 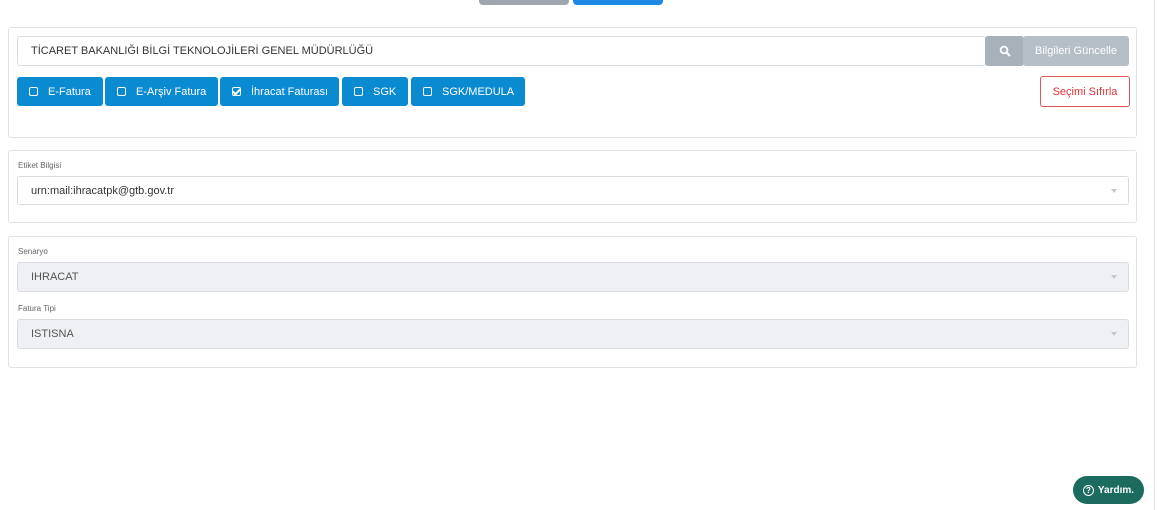 What do you see at coordinates (33, 251) in the screenshot?
I see `scenario-label: Senaryo` at bounding box center [33, 251].